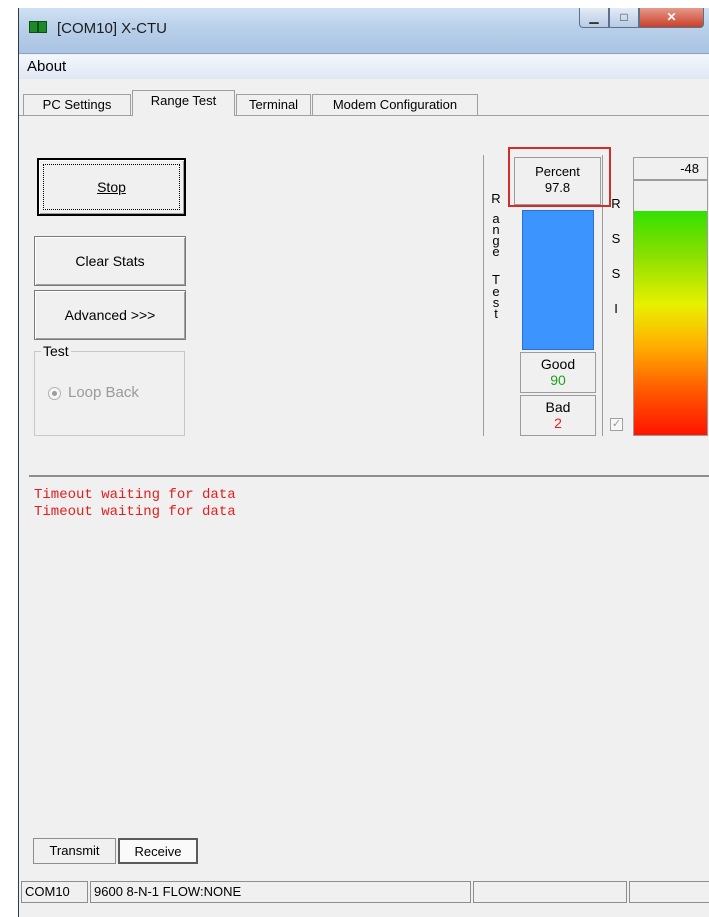 The height and width of the screenshot is (917, 709). I want to click on loop-back-label: Loop Back, so click(103, 392).